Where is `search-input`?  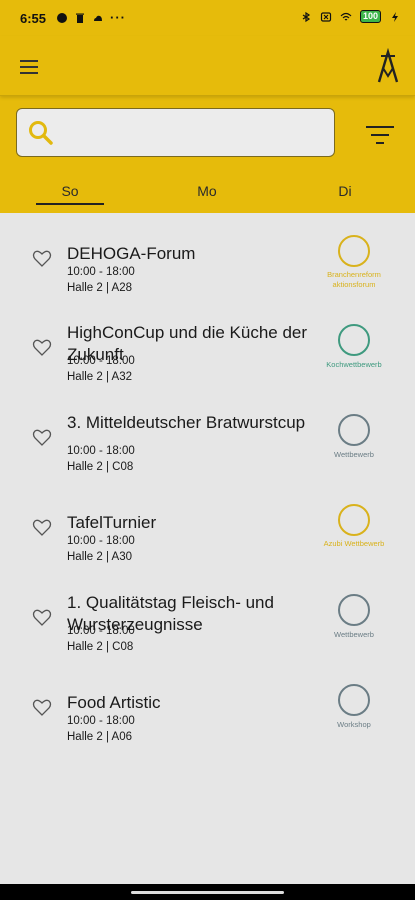 search-input is located at coordinates (193, 133).